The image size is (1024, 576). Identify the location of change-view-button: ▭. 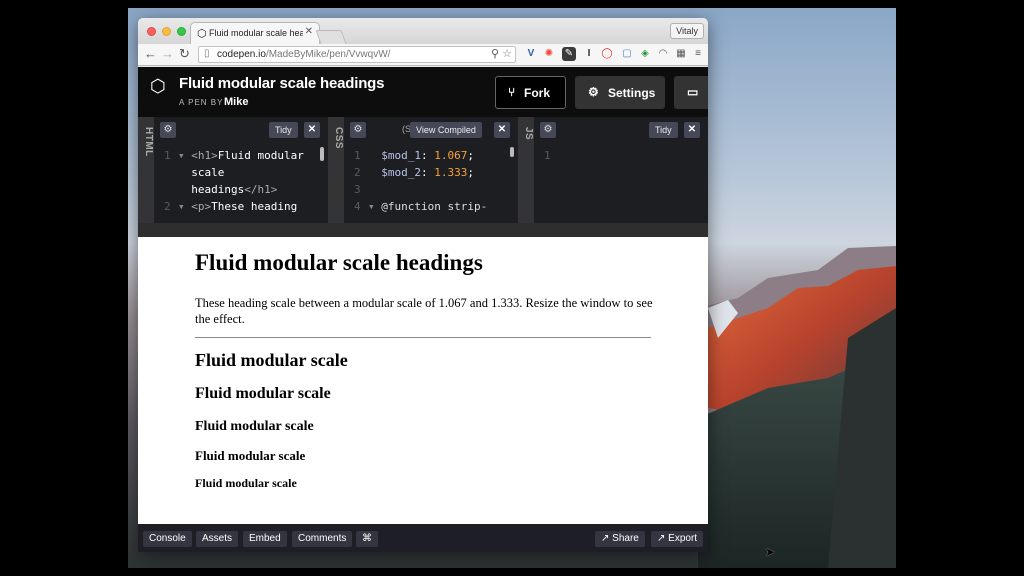
(691, 92).